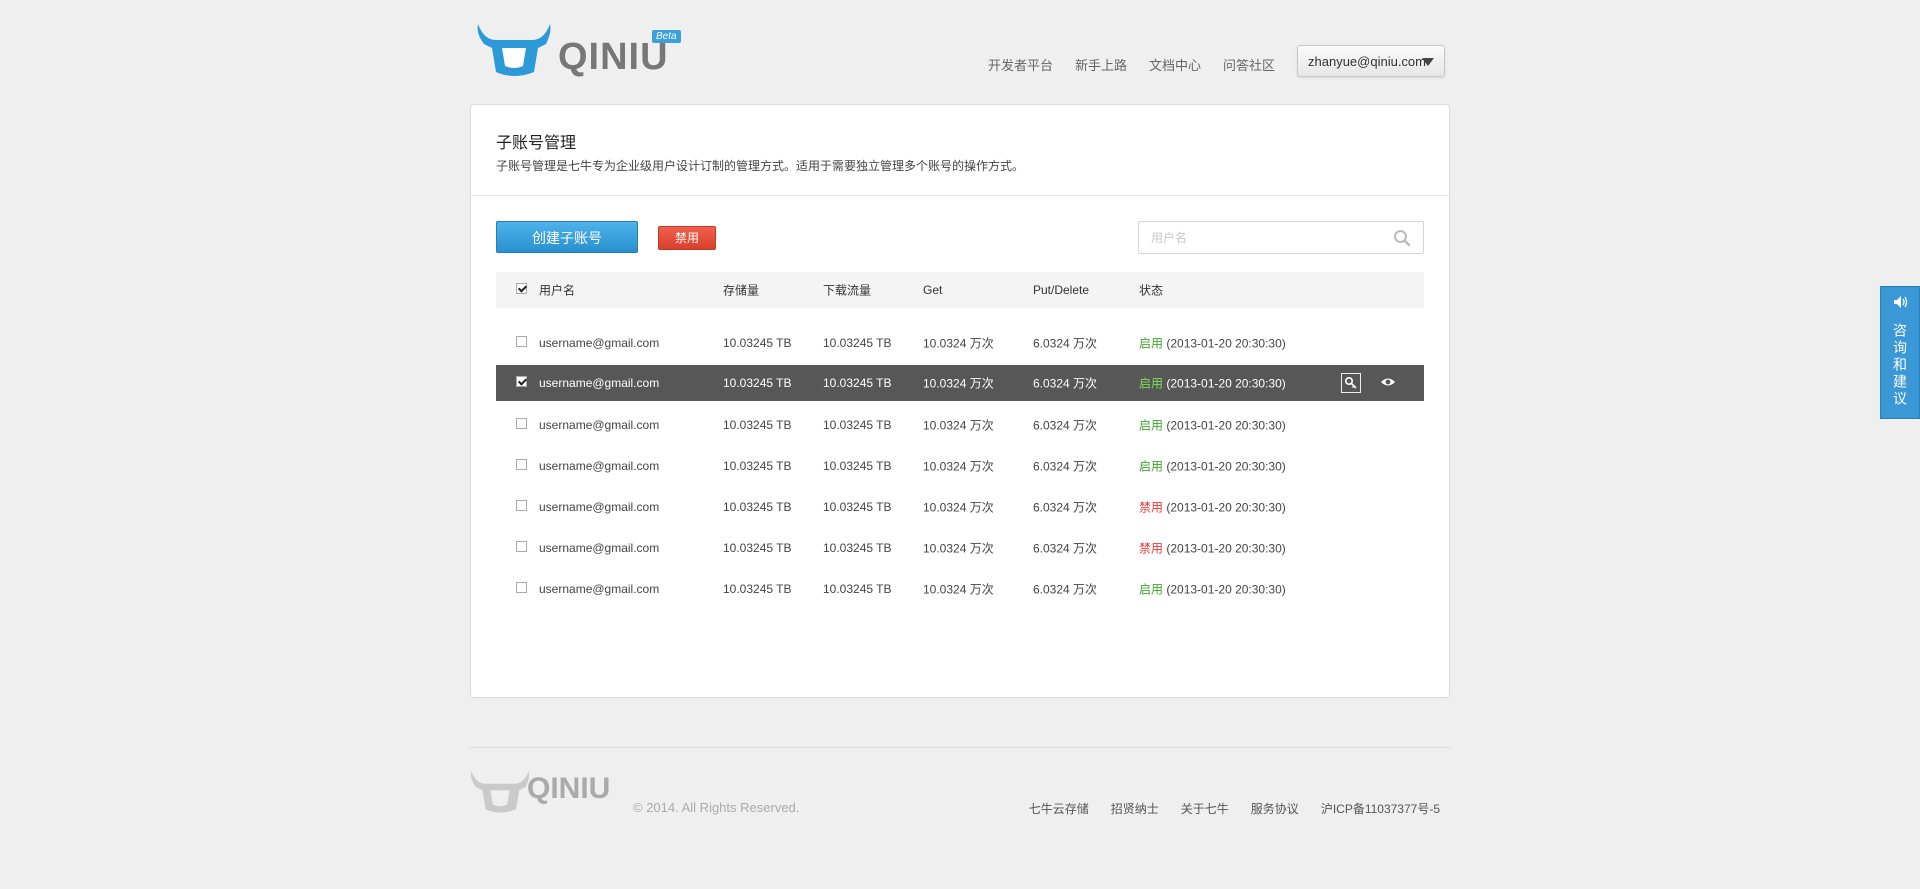  Describe the element at coordinates (1388, 383) in the screenshot. I see `eye-icon` at that location.